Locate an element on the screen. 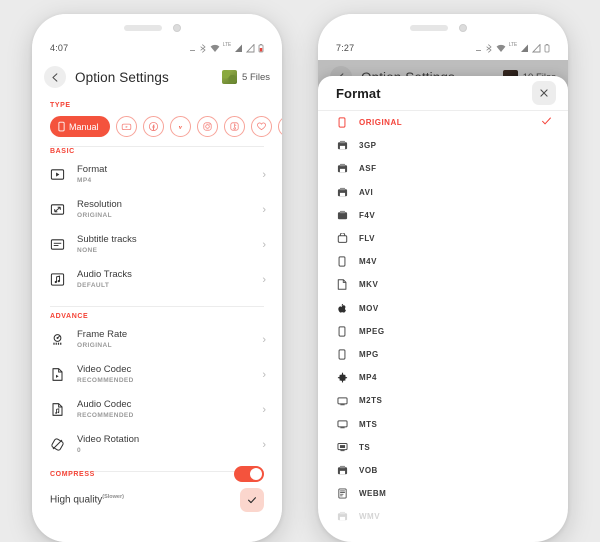 This screenshot has height=542, width=600. format-option-mp4: MP4 is located at coordinates (443, 377).